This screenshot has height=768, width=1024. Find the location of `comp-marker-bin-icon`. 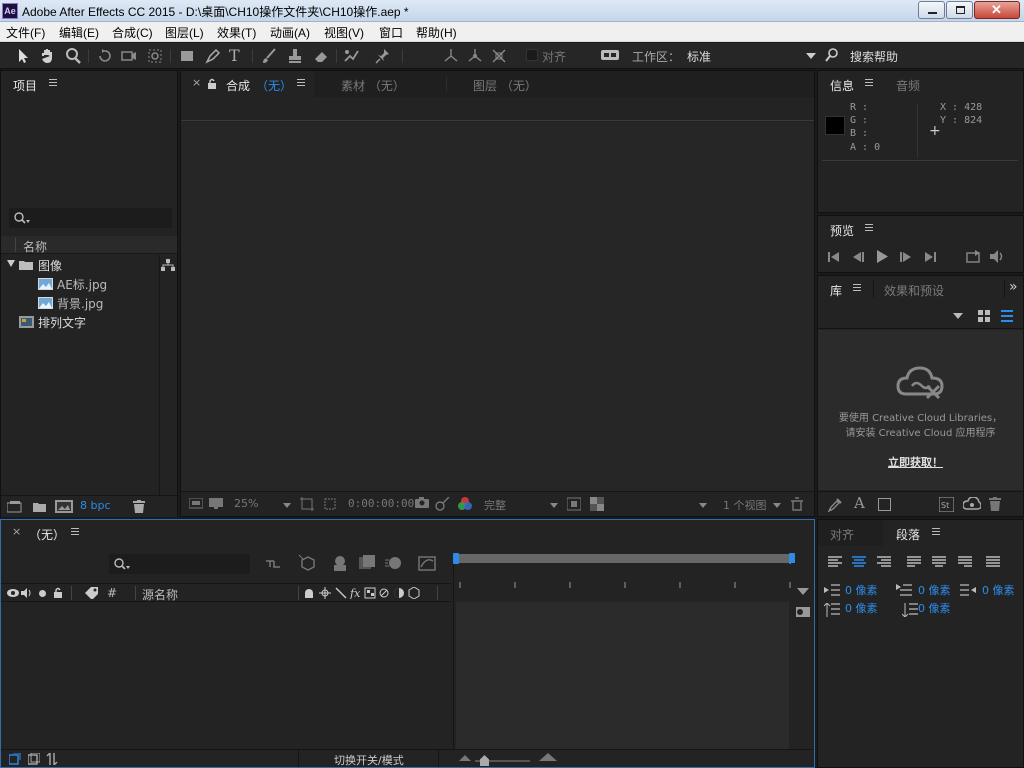

comp-marker-bin-icon is located at coordinates (803, 591).